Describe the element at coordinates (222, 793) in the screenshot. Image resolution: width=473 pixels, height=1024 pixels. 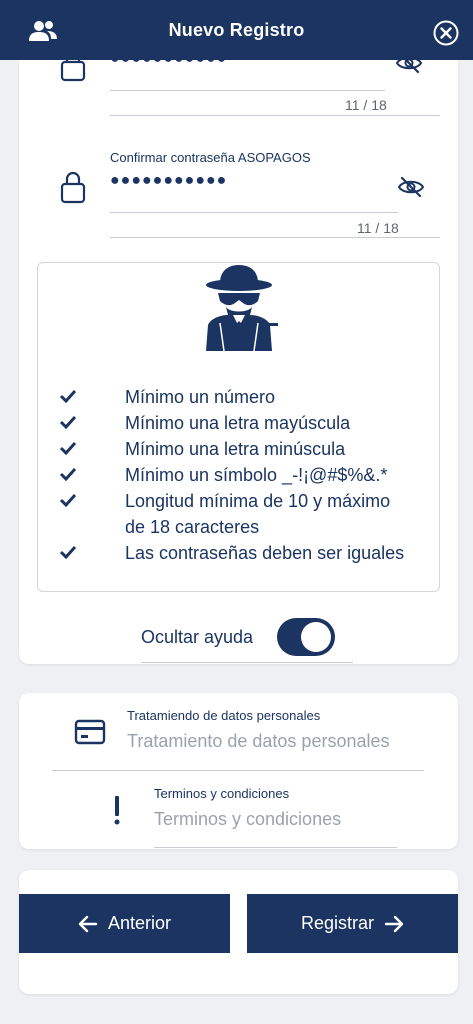
I see `conditions-label: Terminos y condiciones` at that location.